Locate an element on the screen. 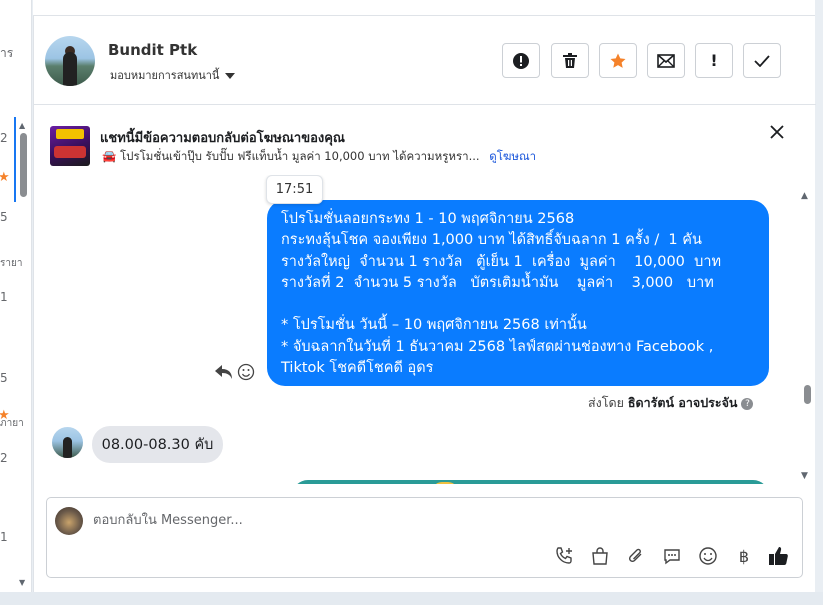 Image resolution: width=823 pixels, height=605 pixels. message-line: โปรโมชั่นลอยกระทง 1 - 10 พฤศจิกายน 2568 is located at coordinates (428, 219).